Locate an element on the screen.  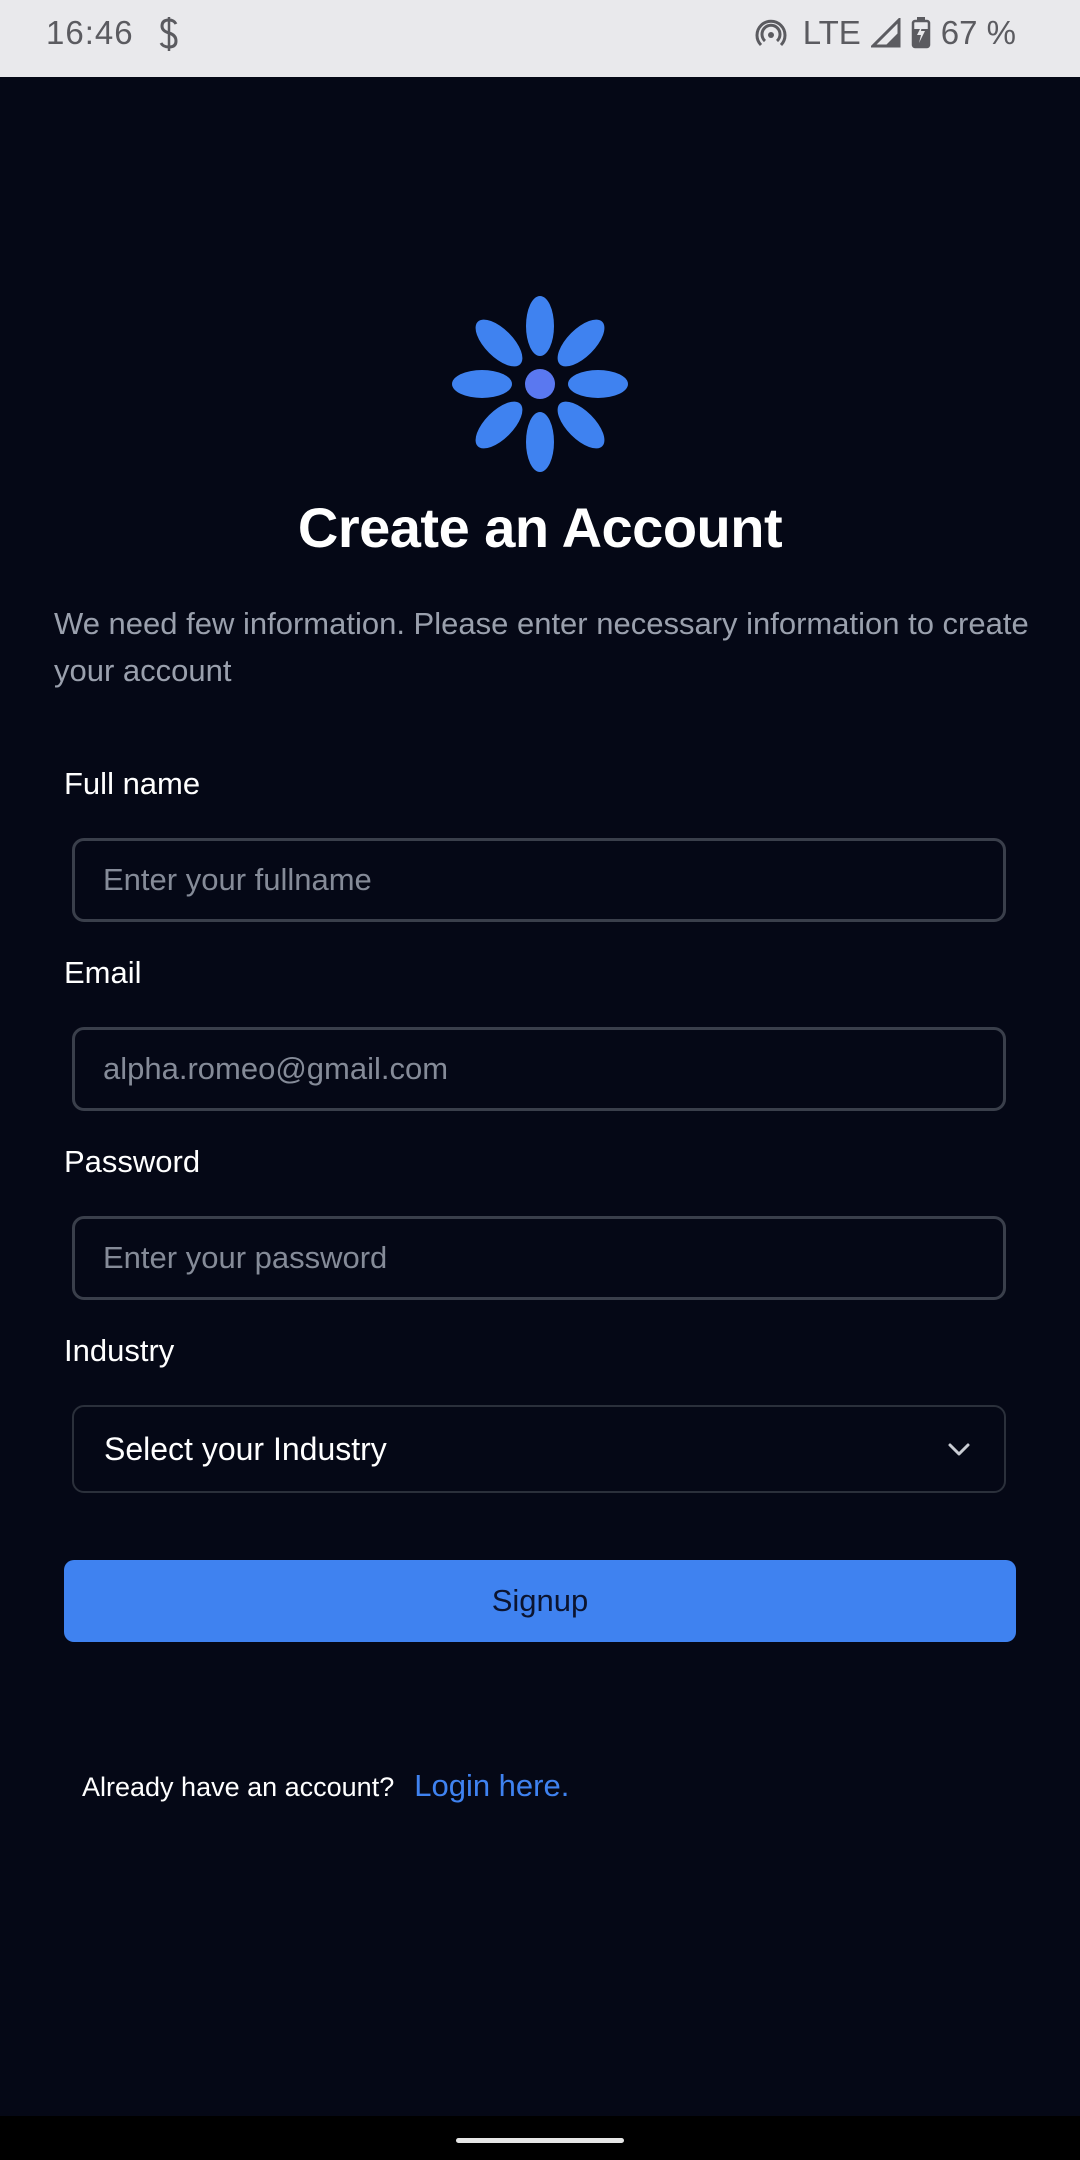
fullname-input is located at coordinates (539, 880).